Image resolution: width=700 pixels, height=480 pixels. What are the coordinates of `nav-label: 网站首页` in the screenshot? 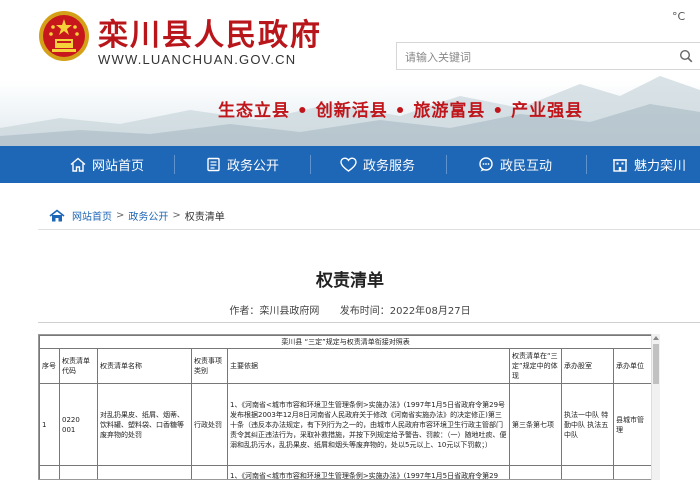 It's located at (118, 166).